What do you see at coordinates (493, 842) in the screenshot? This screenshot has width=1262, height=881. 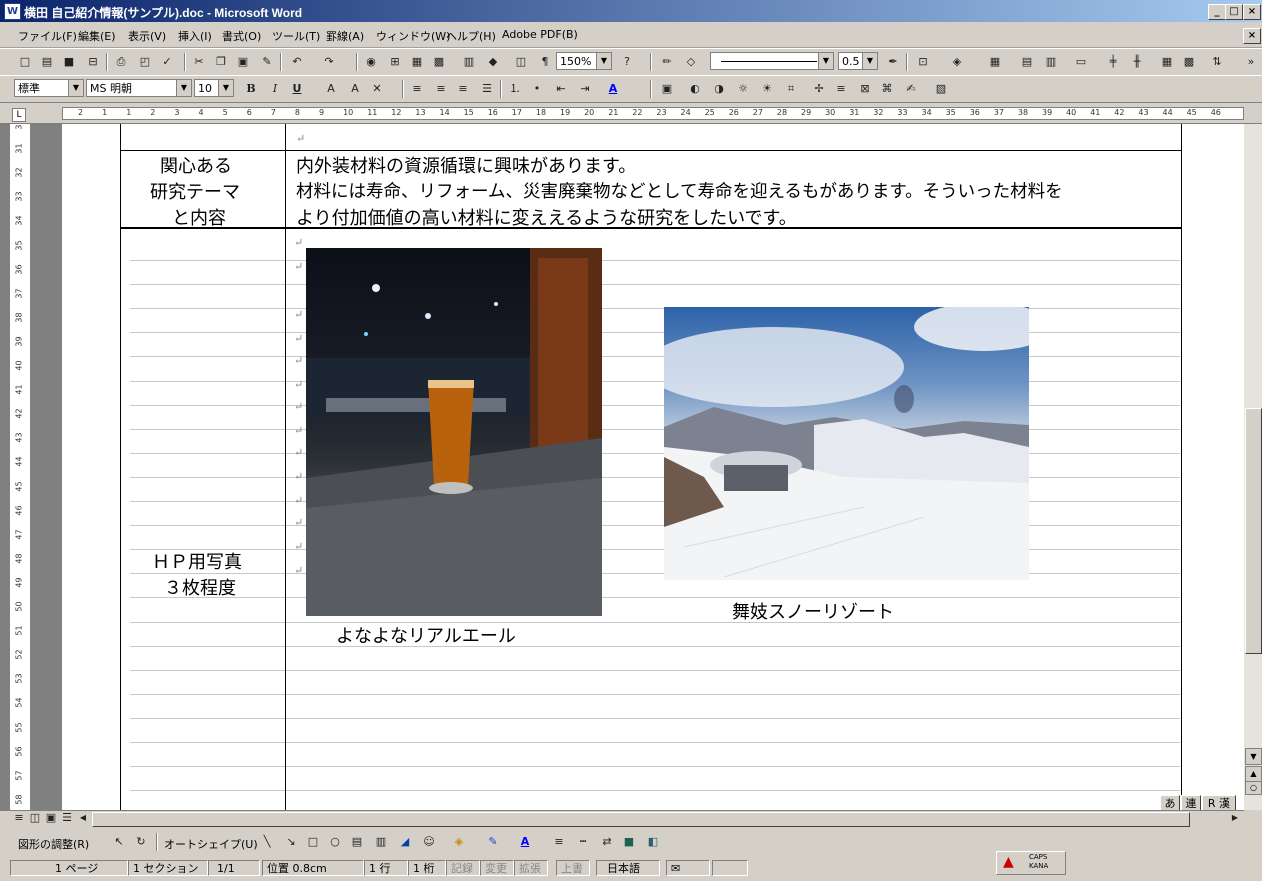 I see `line-color-icon: ✎` at bounding box center [493, 842].